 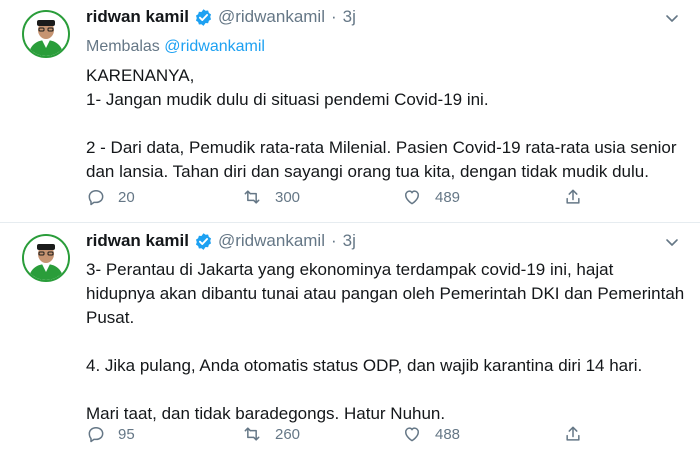 What do you see at coordinates (123, 46) in the screenshot?
I see `replying-prefix: Membalas` at bounding box center [123, 46].